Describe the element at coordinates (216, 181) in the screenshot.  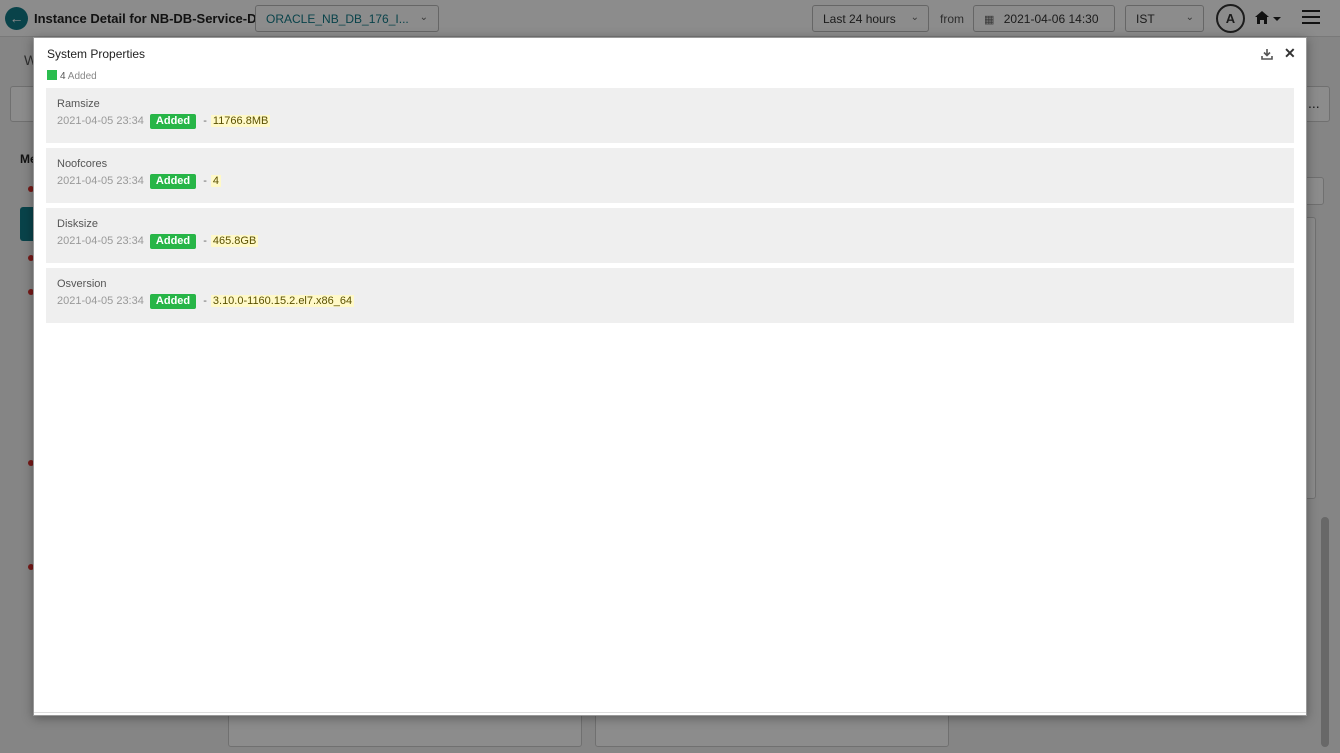
I see `property-value: 4` at that location.